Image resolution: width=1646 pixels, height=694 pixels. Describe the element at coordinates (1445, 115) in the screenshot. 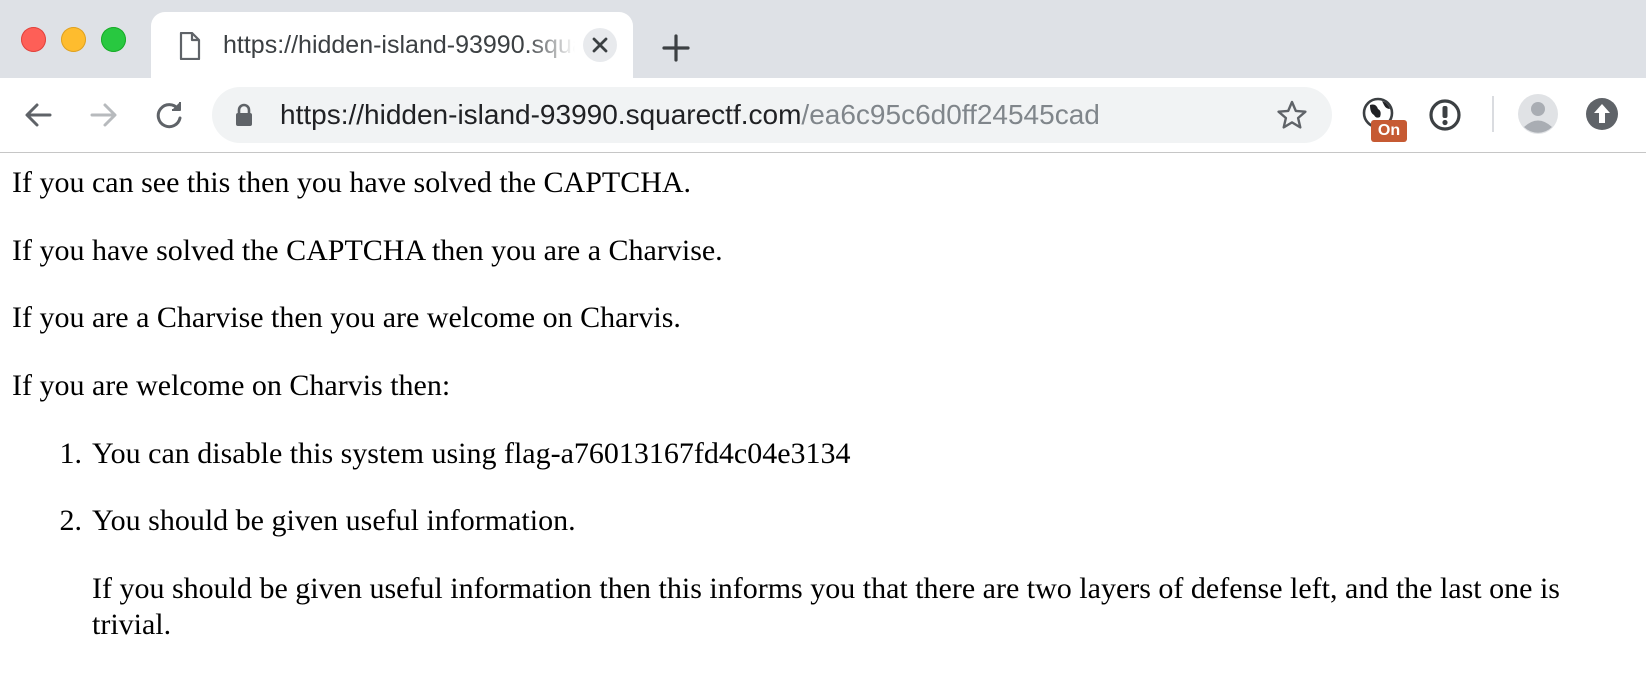

I see `info-icon` at that location.